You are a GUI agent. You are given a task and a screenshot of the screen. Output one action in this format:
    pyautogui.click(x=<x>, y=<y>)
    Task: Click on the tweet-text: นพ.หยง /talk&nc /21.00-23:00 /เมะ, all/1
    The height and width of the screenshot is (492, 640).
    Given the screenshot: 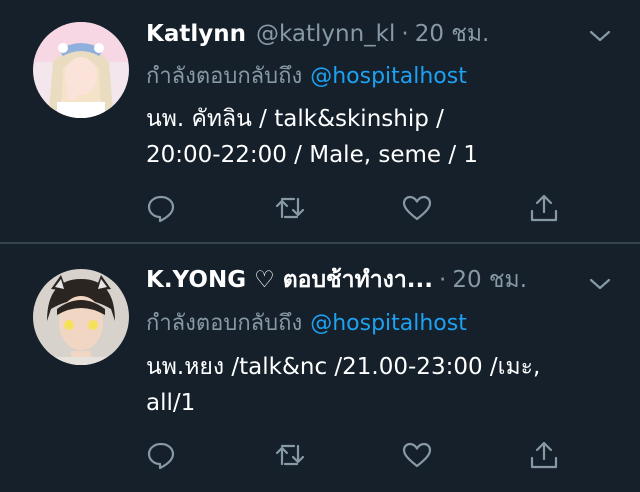 What is the action you would take?
    pyautogui.click(x=381, y=385)
    